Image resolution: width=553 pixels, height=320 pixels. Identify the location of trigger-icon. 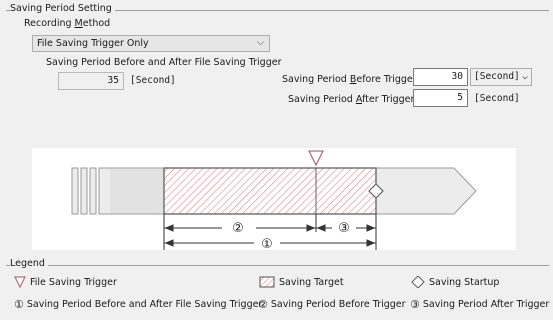
(20, 282).